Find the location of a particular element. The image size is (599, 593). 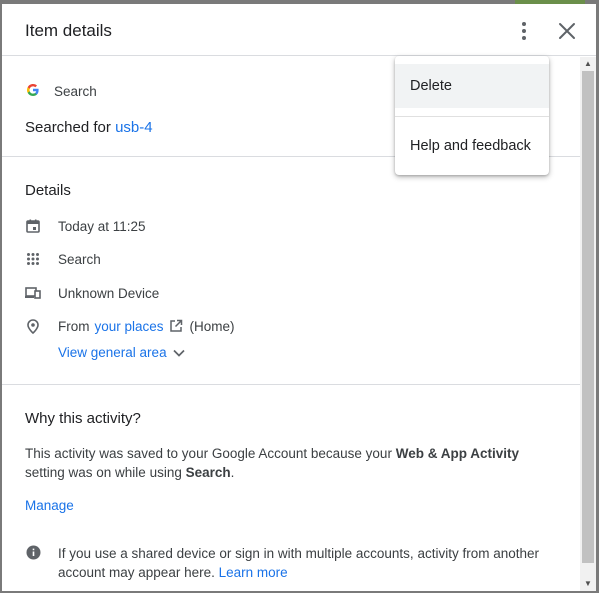

scroll-down-arrow: ▼ is located at coordinates (588, 584).